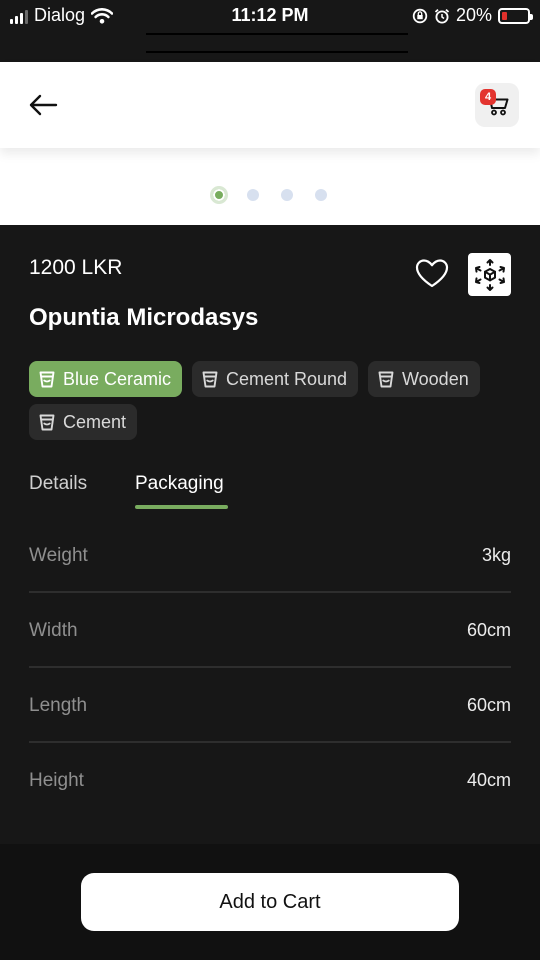  What do you see at coordinates (53, 630) in the screenshot?
I see `spec-label: Width` at bounding box center [53, 630].